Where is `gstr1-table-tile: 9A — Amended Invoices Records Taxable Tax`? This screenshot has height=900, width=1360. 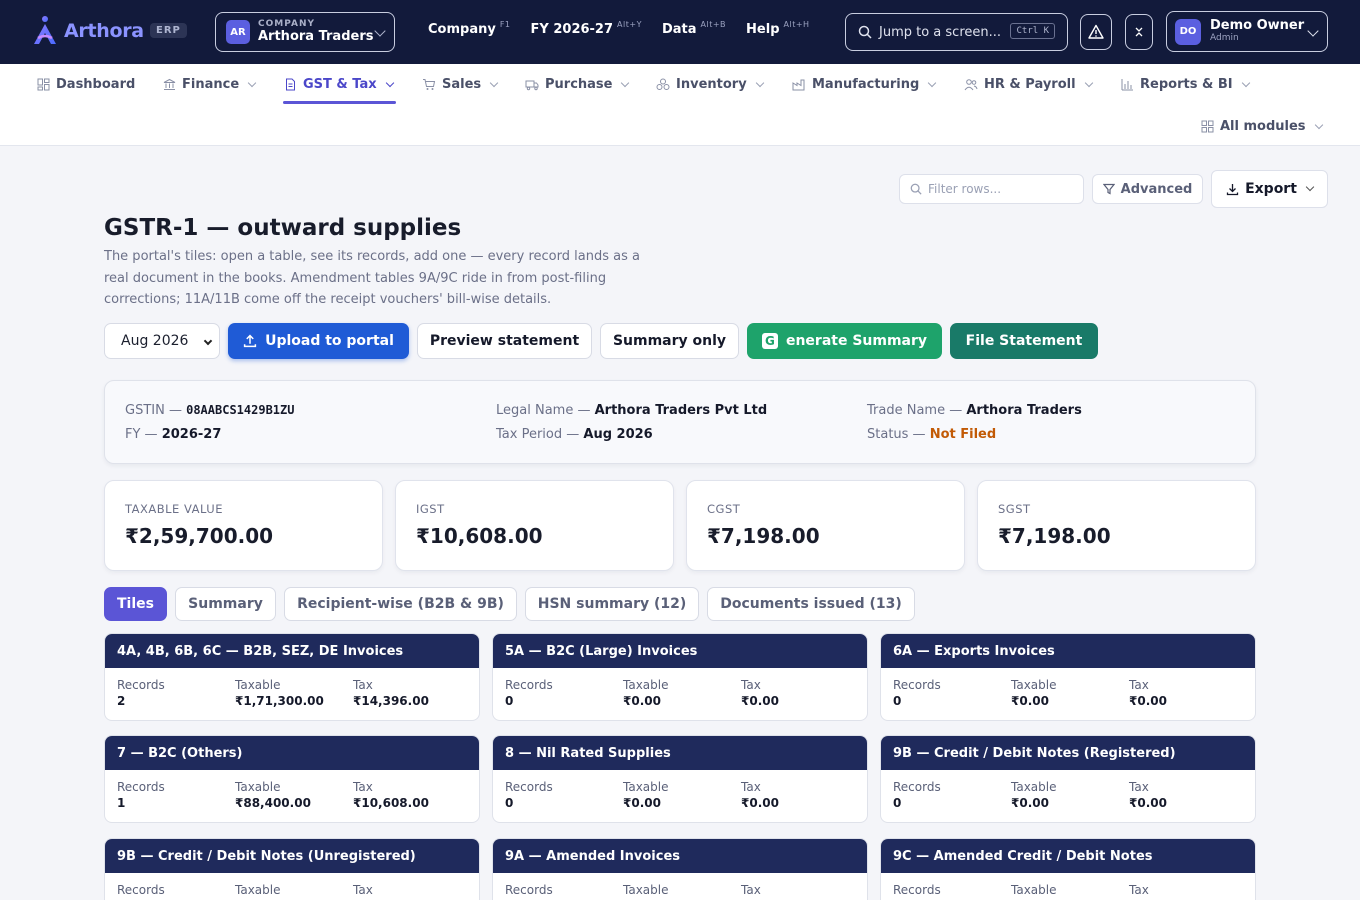 gstr1-table-tile: 9A — Amended Invoices Records Taxable Tax is located at coordinates (680, 869).